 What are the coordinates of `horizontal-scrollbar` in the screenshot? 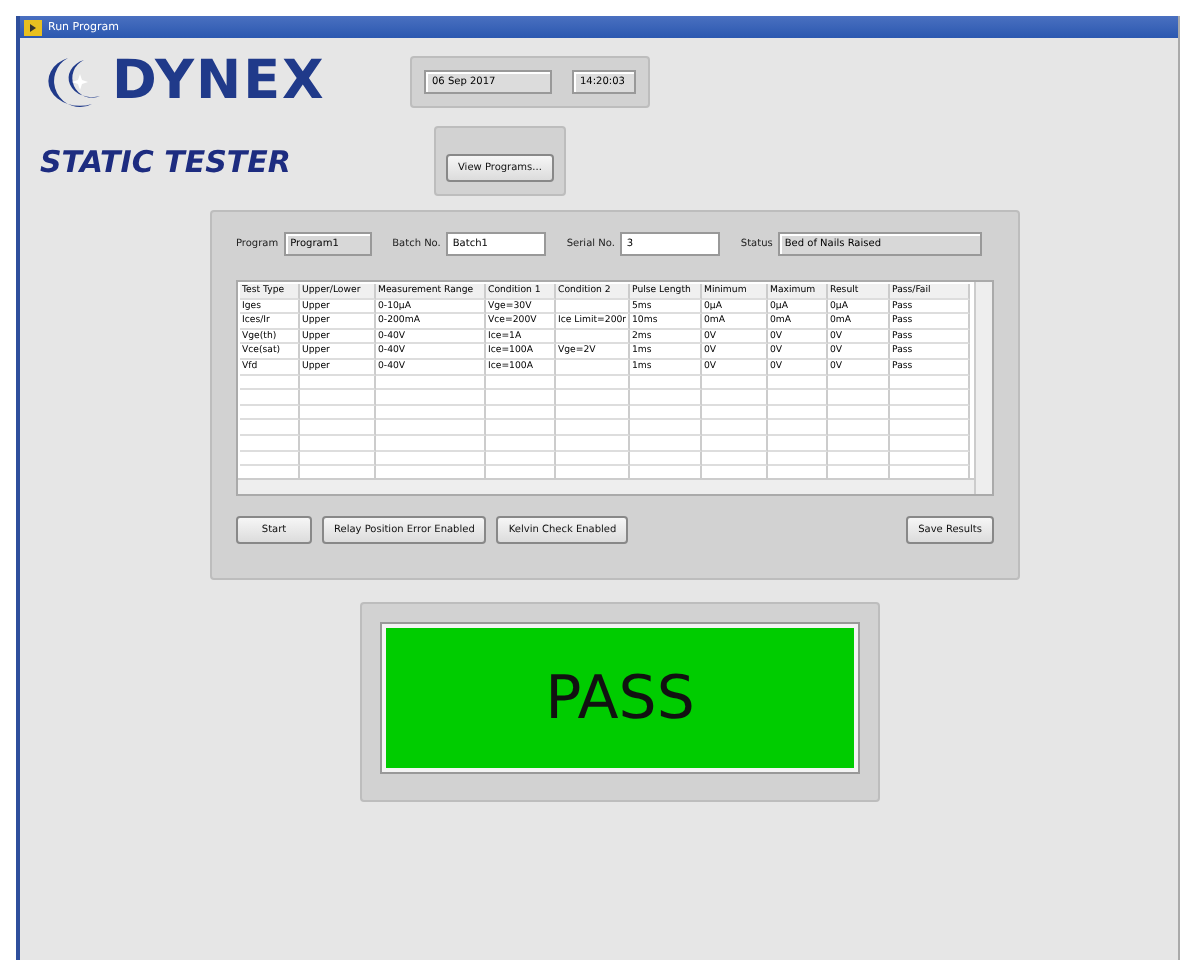 It's located at (606, 486).